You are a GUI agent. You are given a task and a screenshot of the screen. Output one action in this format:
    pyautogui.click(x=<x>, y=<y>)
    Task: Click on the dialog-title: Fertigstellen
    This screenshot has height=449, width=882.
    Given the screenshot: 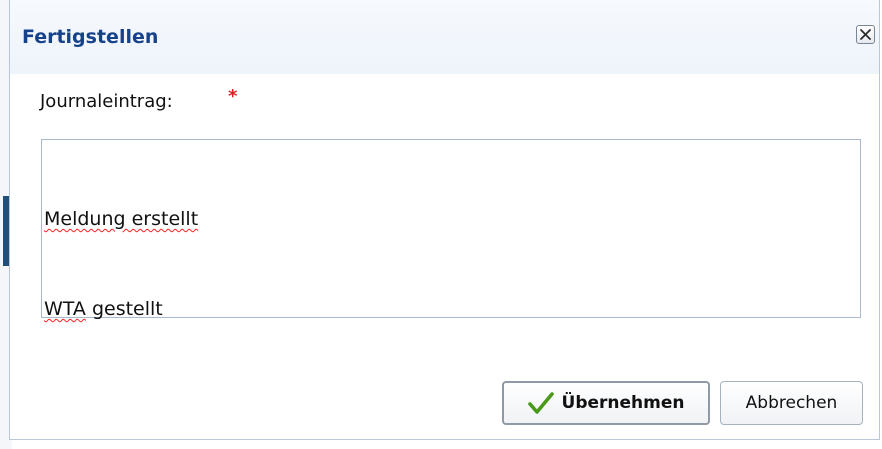 What is the action you would take?
    pyautogui.click(x=90, y=37)
    